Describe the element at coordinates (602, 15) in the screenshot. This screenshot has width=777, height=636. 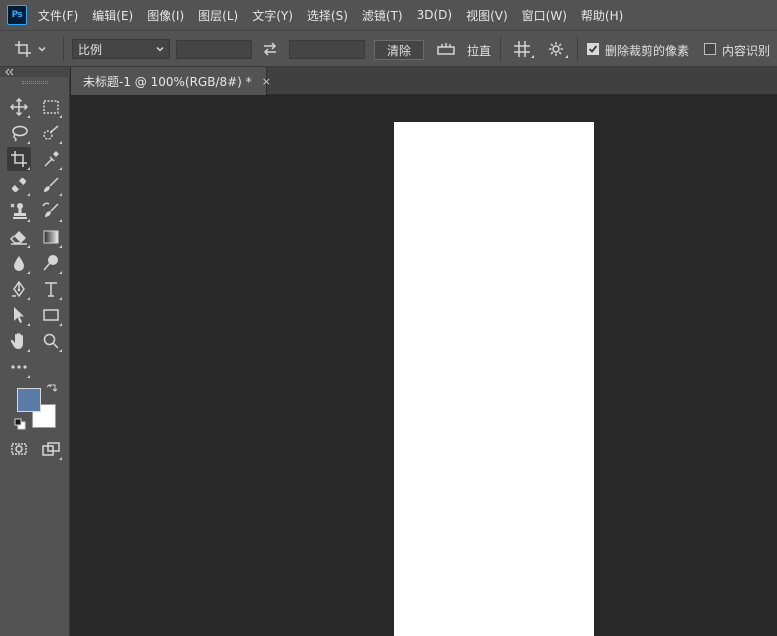
I see `menu-help: 帮助(H)` at that location.